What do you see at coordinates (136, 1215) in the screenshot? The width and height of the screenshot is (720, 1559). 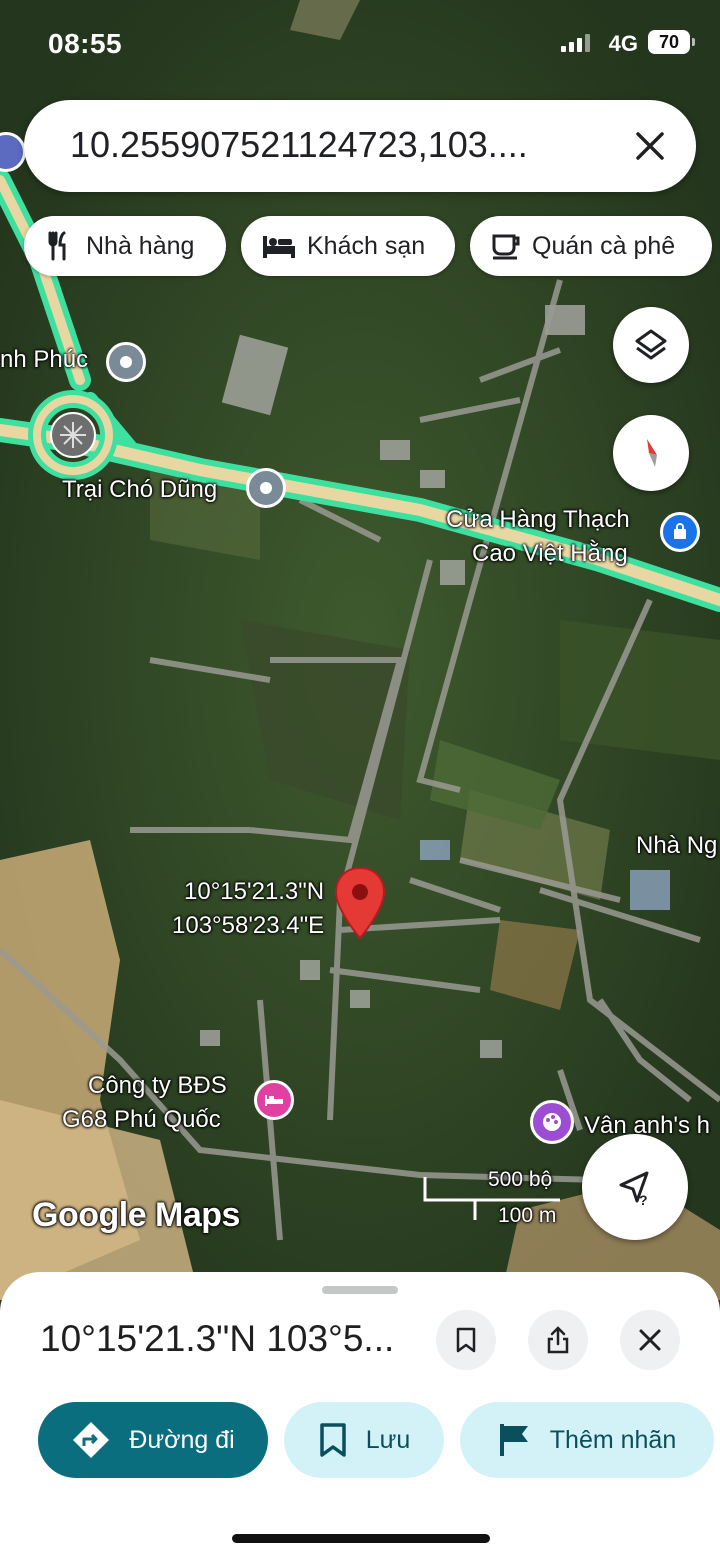 I see `google-maps-logo: Google Maps` at bounding box center [136, 1215].